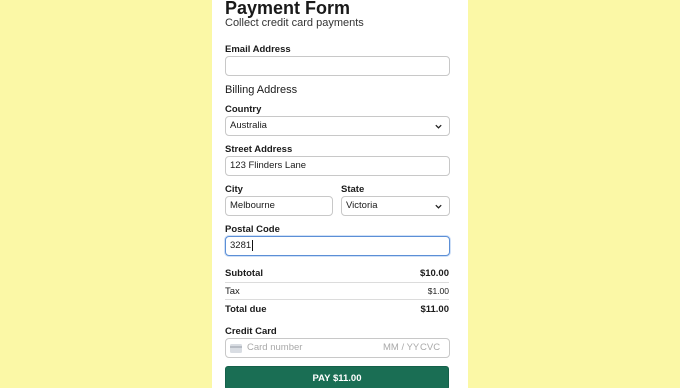  Describe the element at coordinates (252, 229) in the screenshot. I see `postal-code-label: Postal Code` at that location.